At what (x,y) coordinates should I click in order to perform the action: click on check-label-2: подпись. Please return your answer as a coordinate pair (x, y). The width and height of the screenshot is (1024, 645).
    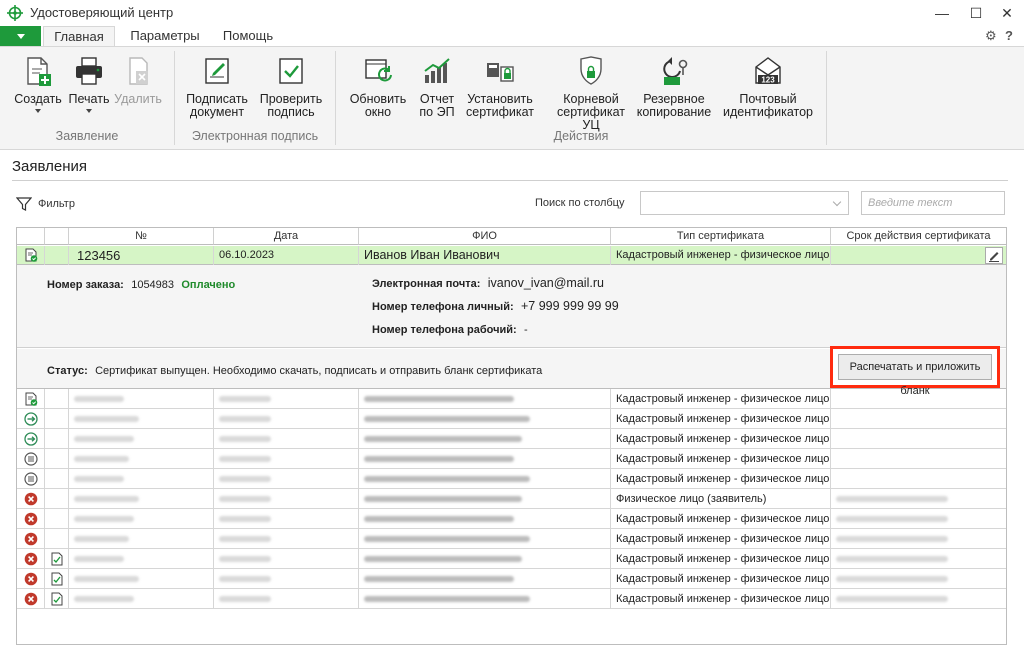
    Looking at the image, I should click on (291, 112).